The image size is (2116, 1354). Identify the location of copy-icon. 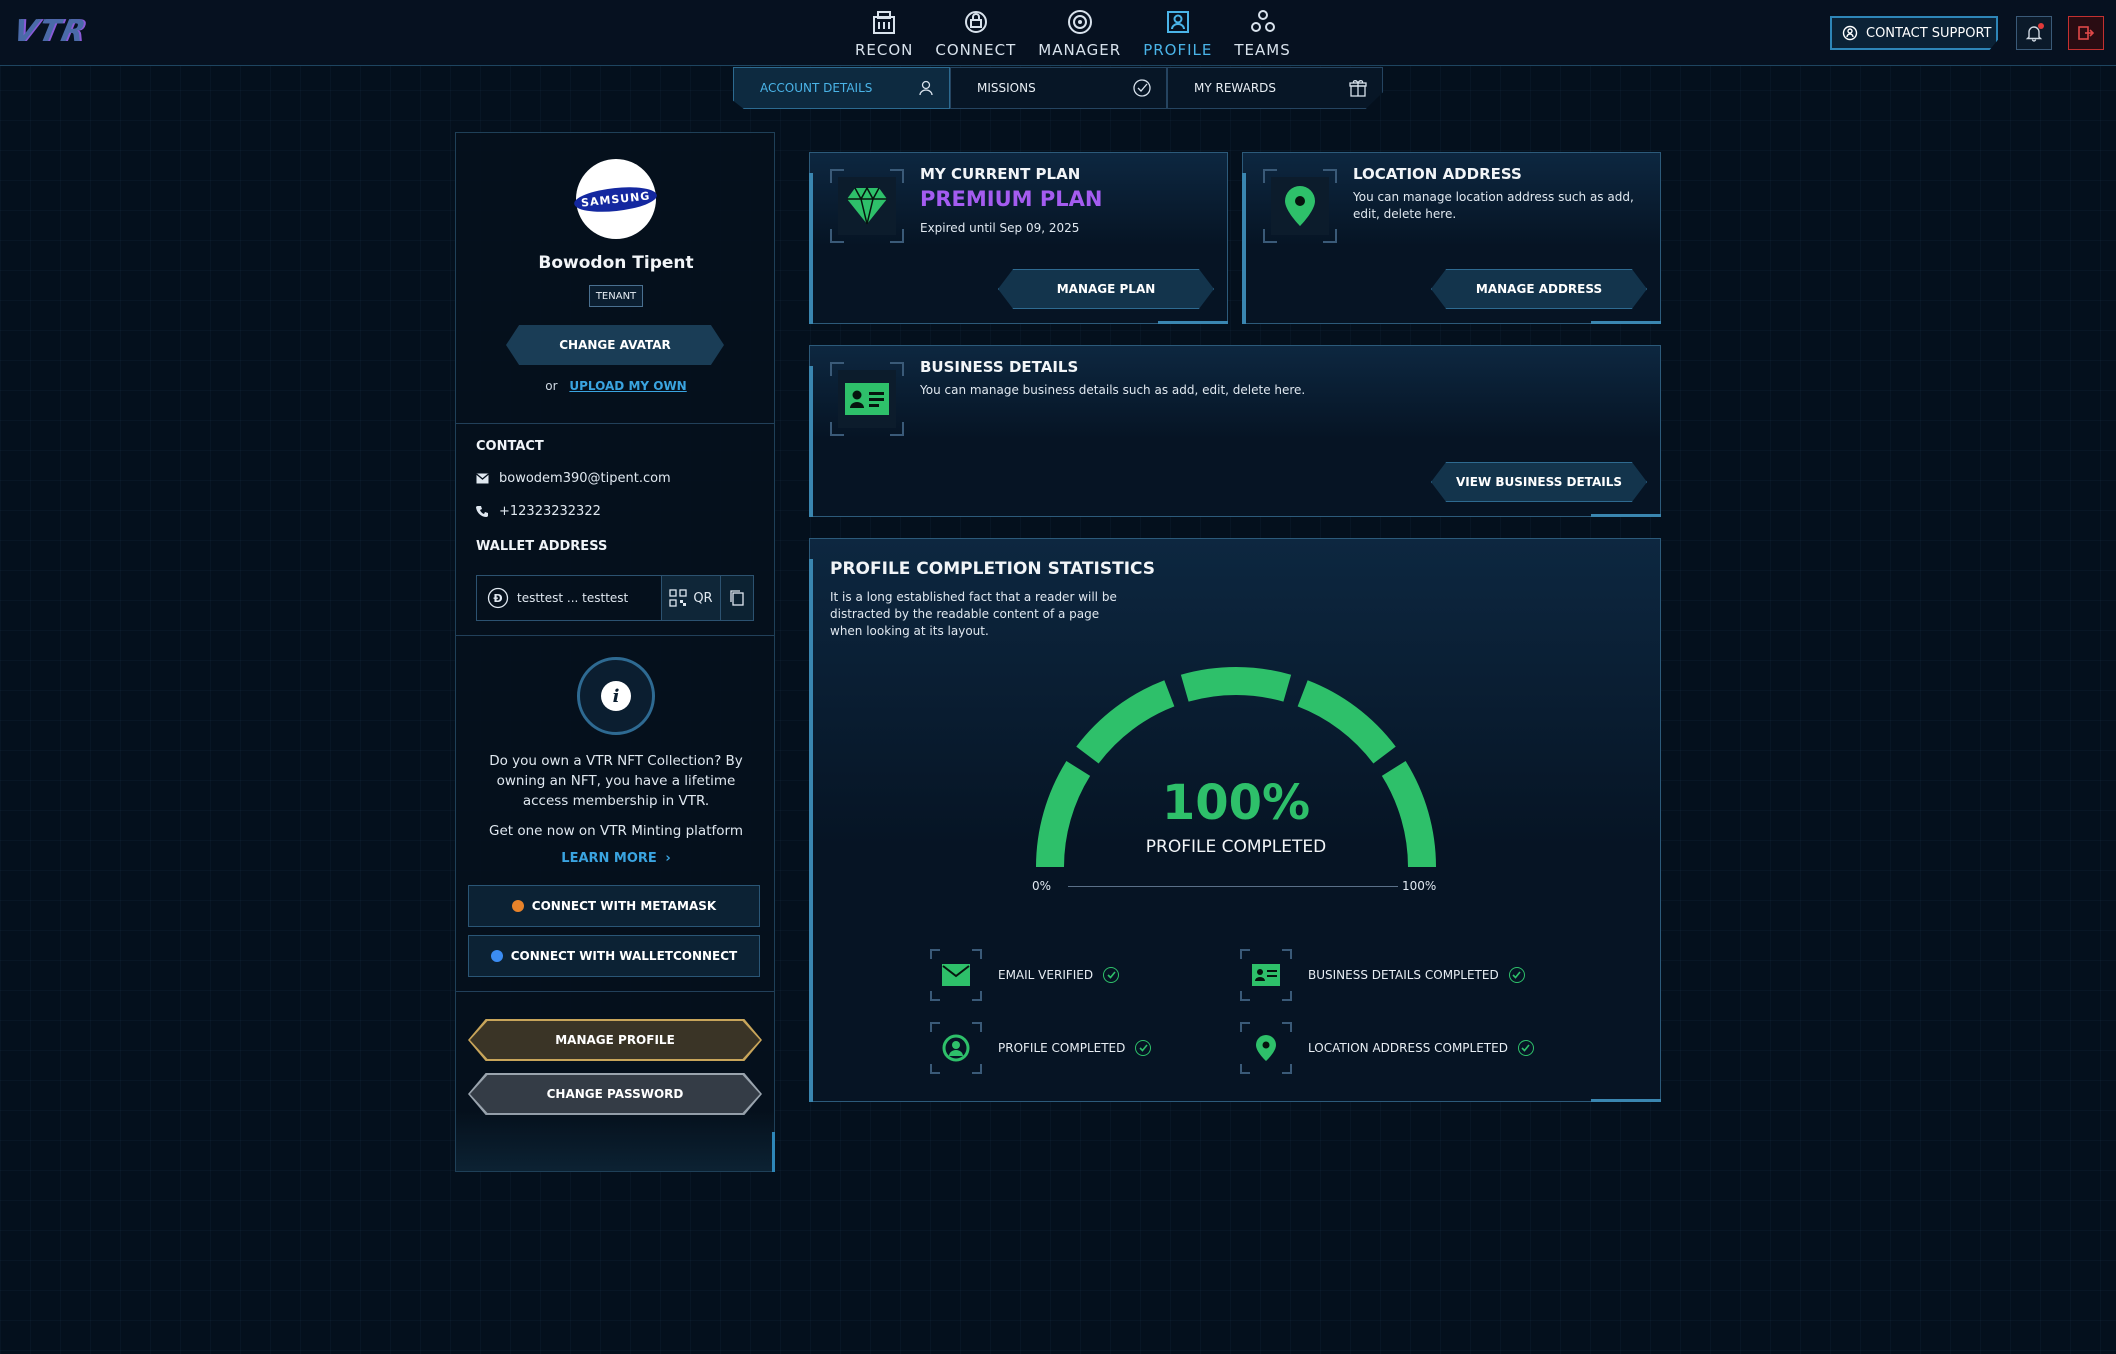
(737, 598).